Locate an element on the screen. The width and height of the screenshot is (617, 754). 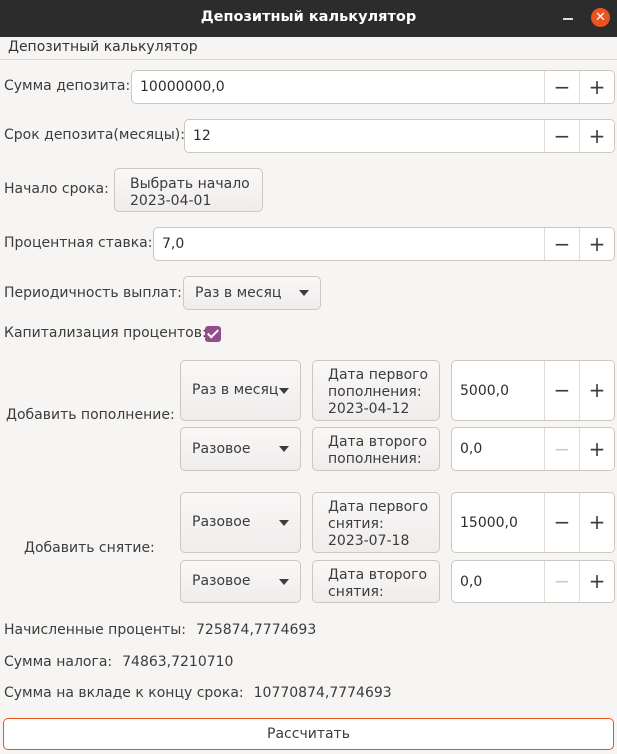
tax-label: Сумма налога: is located at coordinates (58, 662).